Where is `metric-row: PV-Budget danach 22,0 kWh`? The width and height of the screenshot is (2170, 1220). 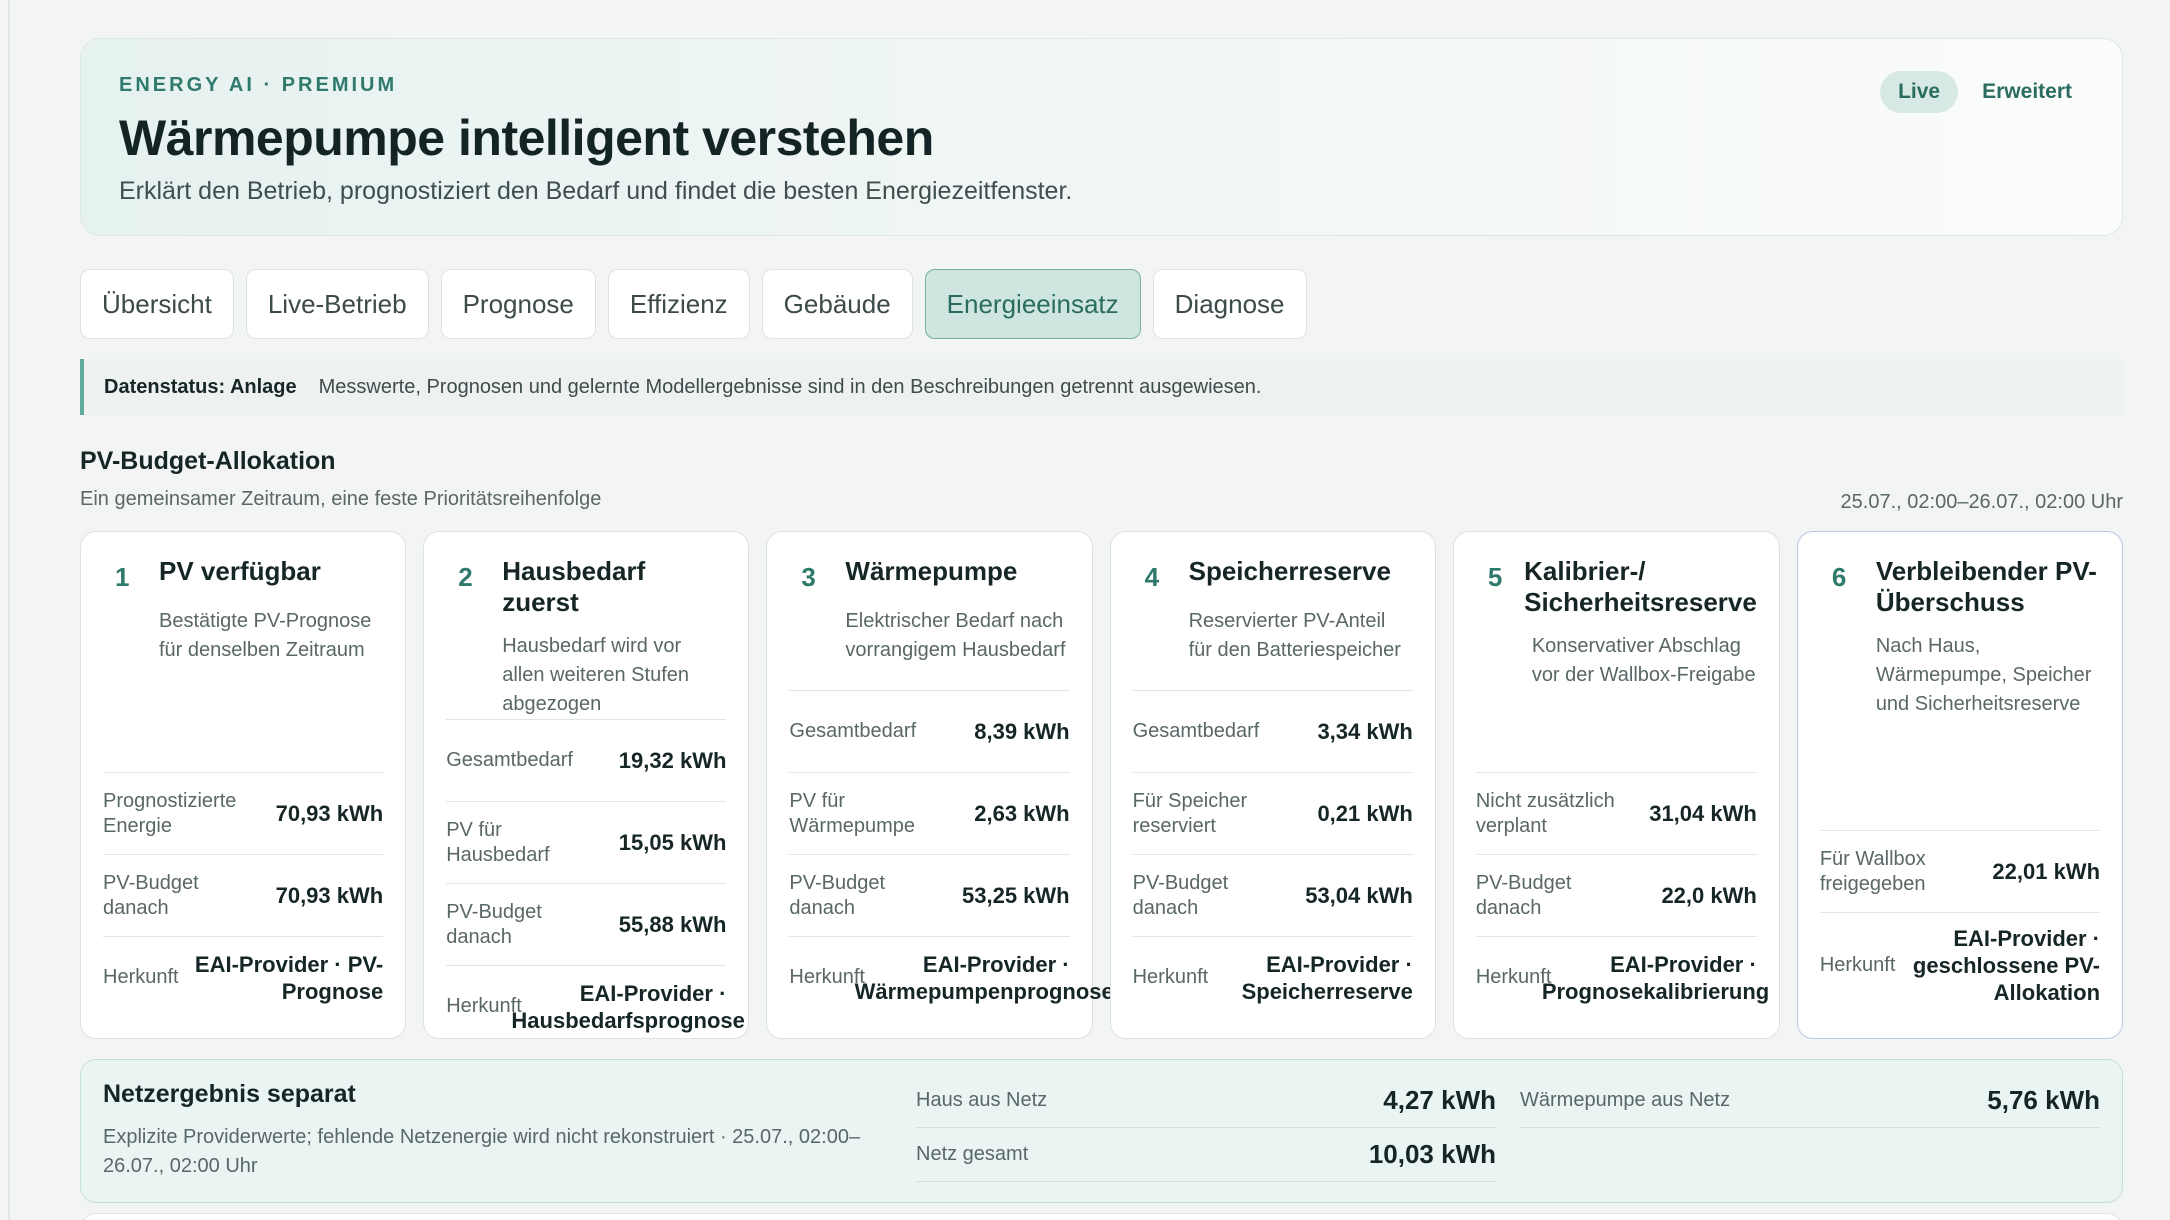
metric-row: PV-Budget danach 22,0 kWh is located at coordinates (1616, 895).